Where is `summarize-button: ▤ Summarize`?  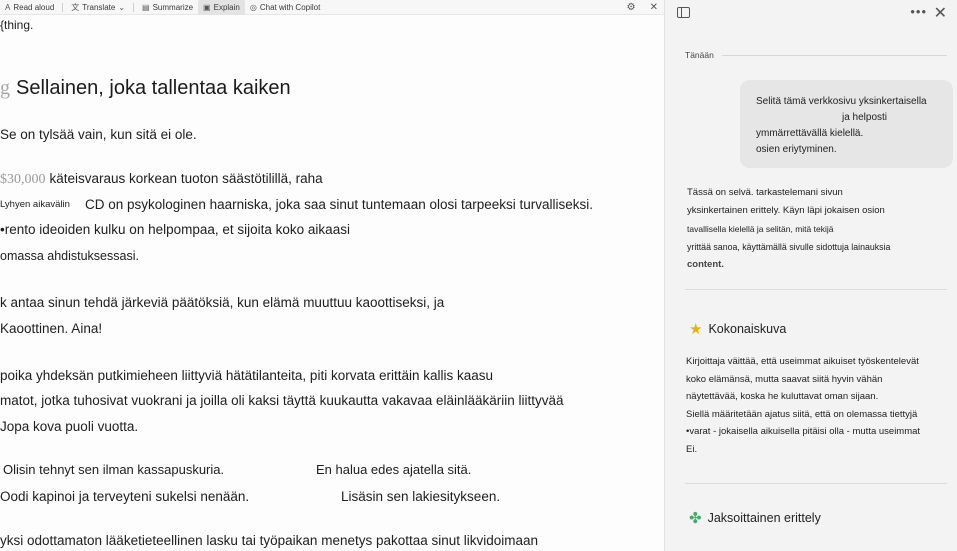
summarize-button: ▤ Summarize is located at coordinates (167, 7).